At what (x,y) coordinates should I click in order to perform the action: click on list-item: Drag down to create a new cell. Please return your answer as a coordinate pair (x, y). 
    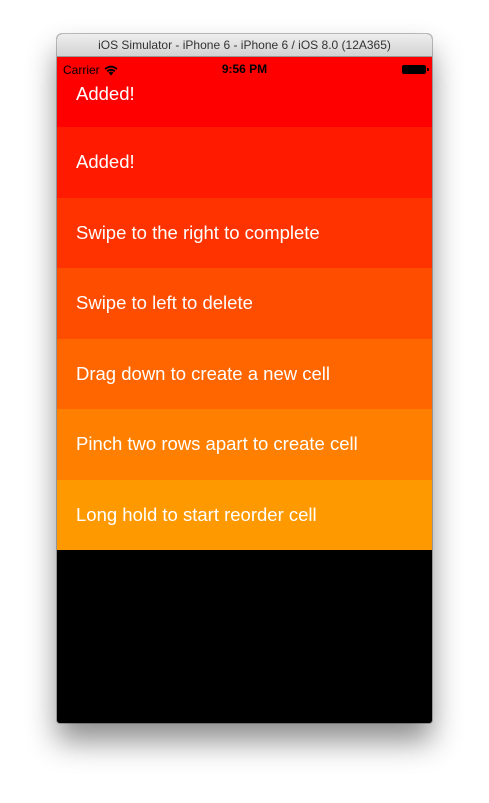
    Looking at the image, I should click on (244, 373).